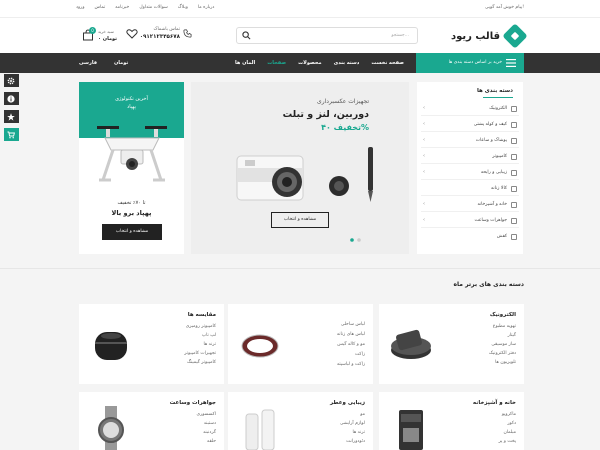 This screenshot has width=600, height=450. What do you see at coordinates (509, 432) in the screenshot?
I see `card-link: مبلمان` at bounding box center [509, 432].